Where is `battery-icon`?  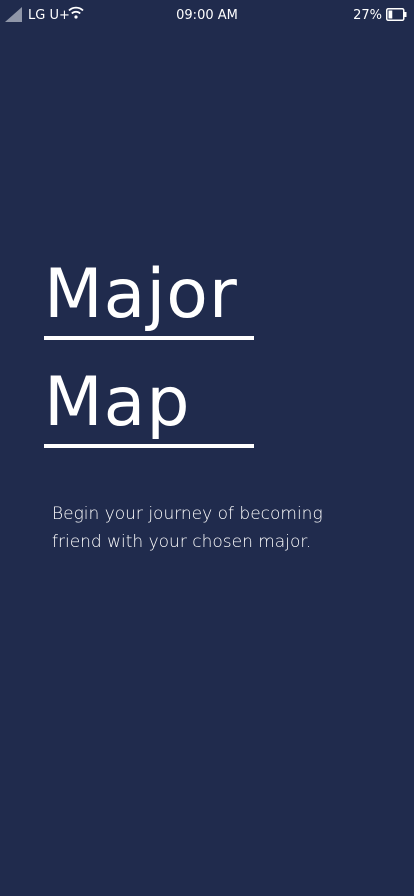 battery-icon is located at coordinates (396, 14).